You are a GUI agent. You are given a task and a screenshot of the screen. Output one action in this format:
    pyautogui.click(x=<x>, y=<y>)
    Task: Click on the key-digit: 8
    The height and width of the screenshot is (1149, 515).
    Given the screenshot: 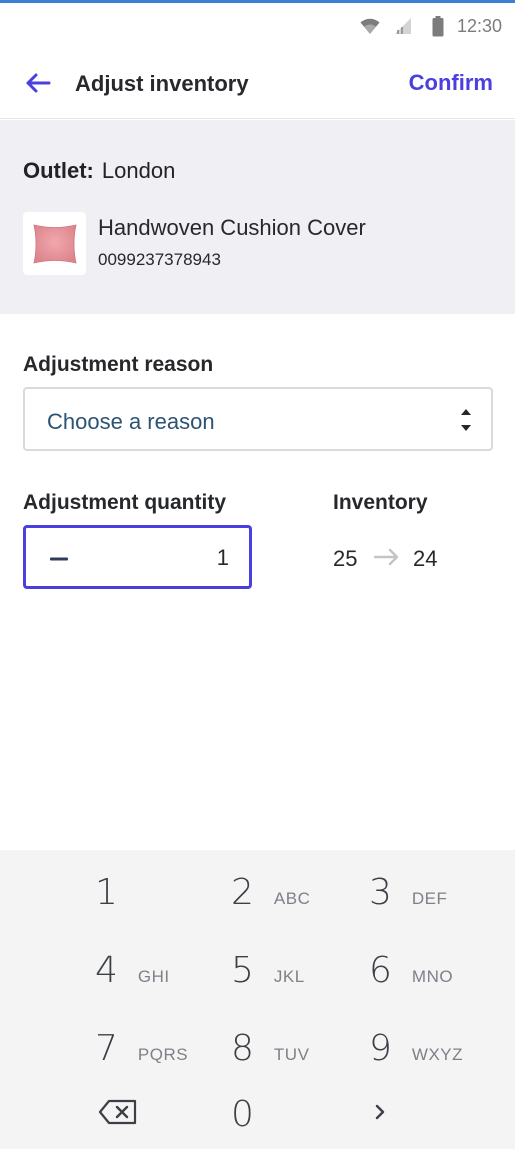 What is the action you would take?
    pyautogui.click(x=242, y=1048)
    